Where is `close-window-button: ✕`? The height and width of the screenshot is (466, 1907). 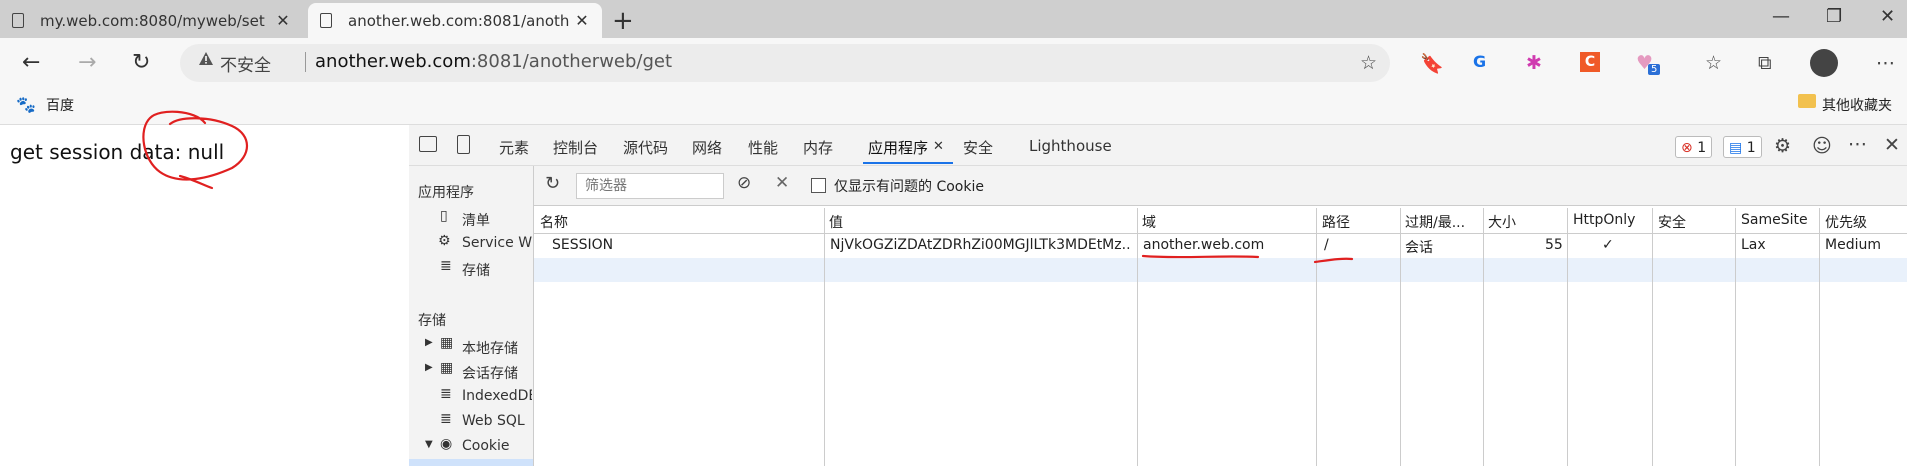 close-window-button: ✕ is located at coordinates (1887, 16).